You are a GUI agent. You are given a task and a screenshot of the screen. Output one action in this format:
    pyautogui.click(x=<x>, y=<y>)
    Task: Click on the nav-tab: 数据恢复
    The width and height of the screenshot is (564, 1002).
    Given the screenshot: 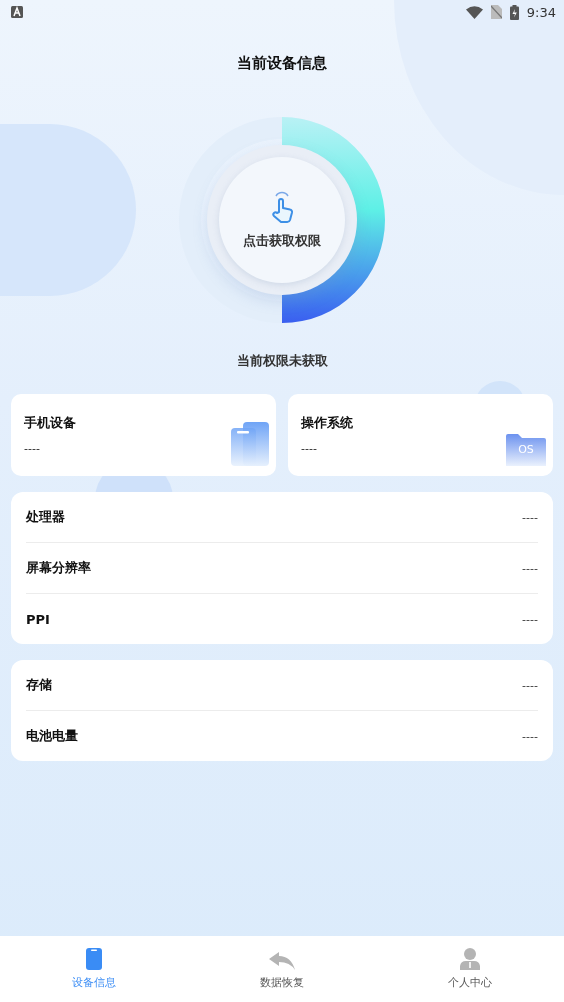 What is the action you would take?
    pyautogui.click(x=282, y=969)
    